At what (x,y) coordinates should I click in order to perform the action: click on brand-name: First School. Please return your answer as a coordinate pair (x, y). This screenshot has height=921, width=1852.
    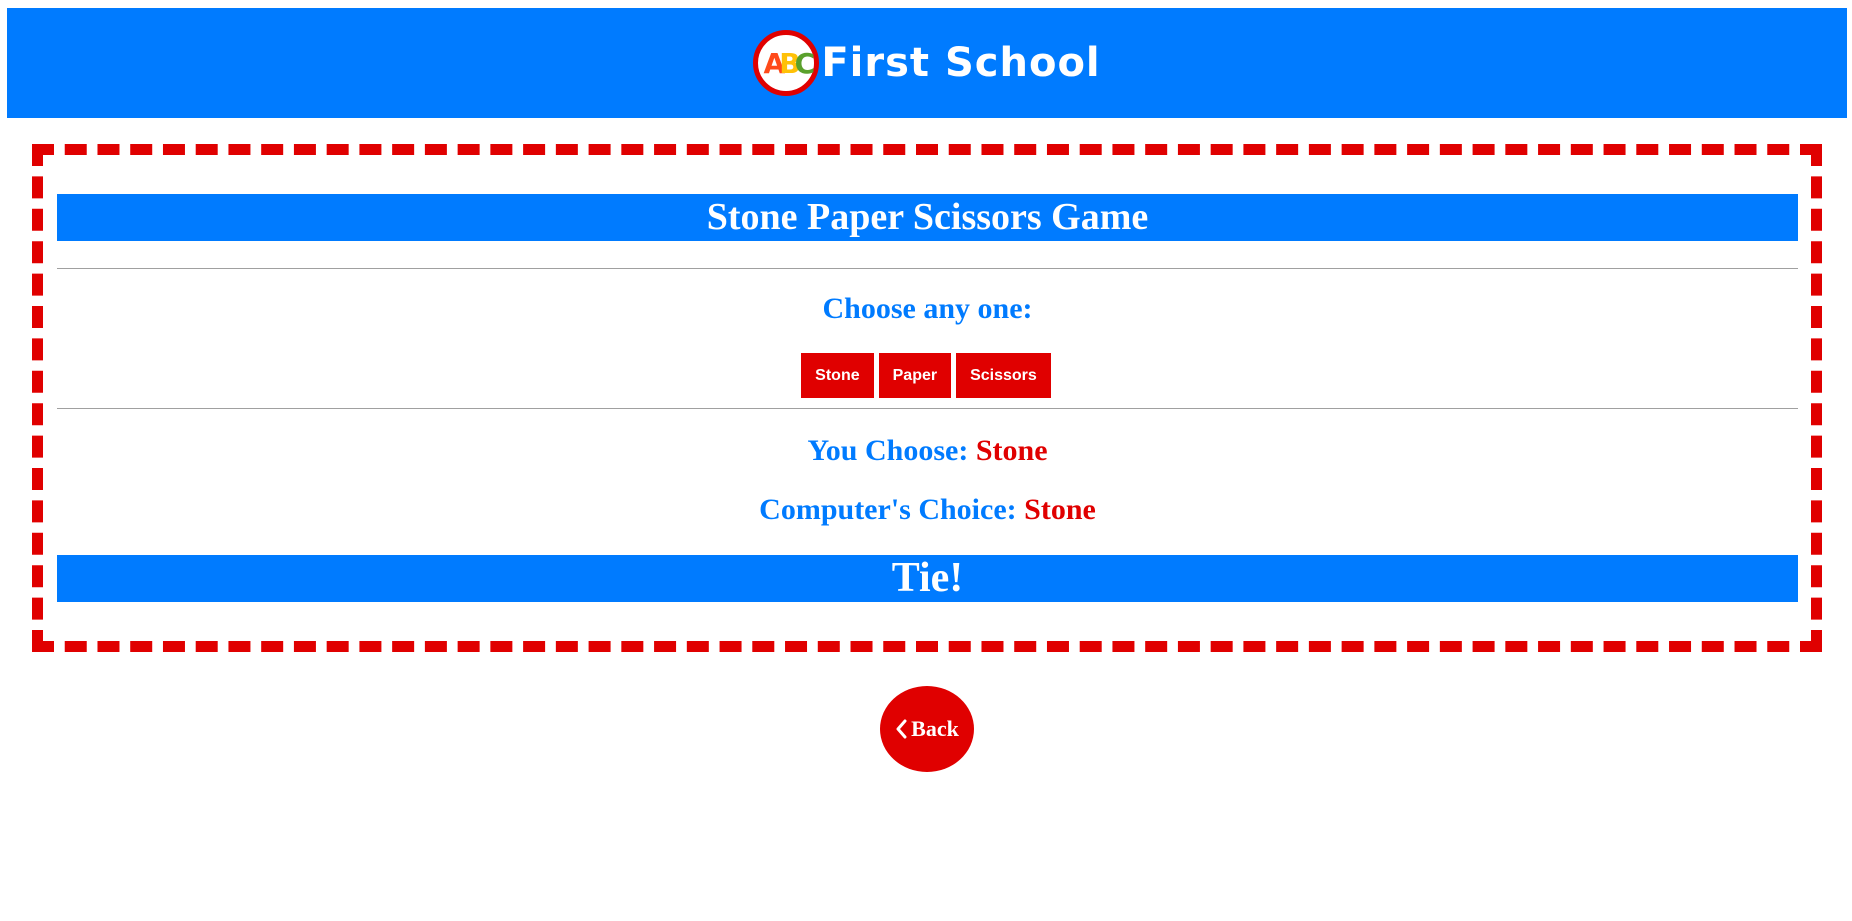
    Looking at the image, I should click on (961, 63).